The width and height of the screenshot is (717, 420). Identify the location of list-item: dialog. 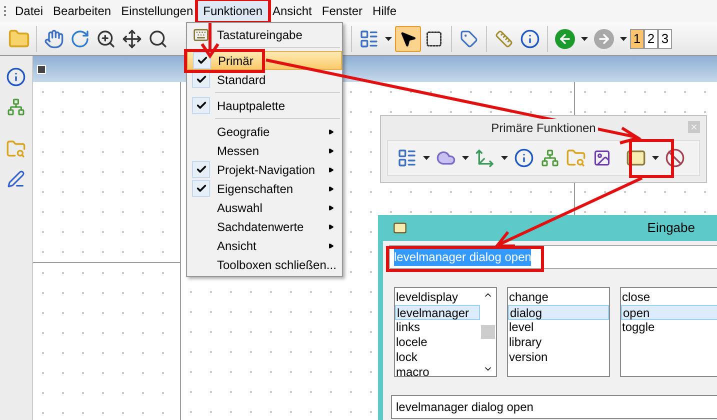
(558, 312).